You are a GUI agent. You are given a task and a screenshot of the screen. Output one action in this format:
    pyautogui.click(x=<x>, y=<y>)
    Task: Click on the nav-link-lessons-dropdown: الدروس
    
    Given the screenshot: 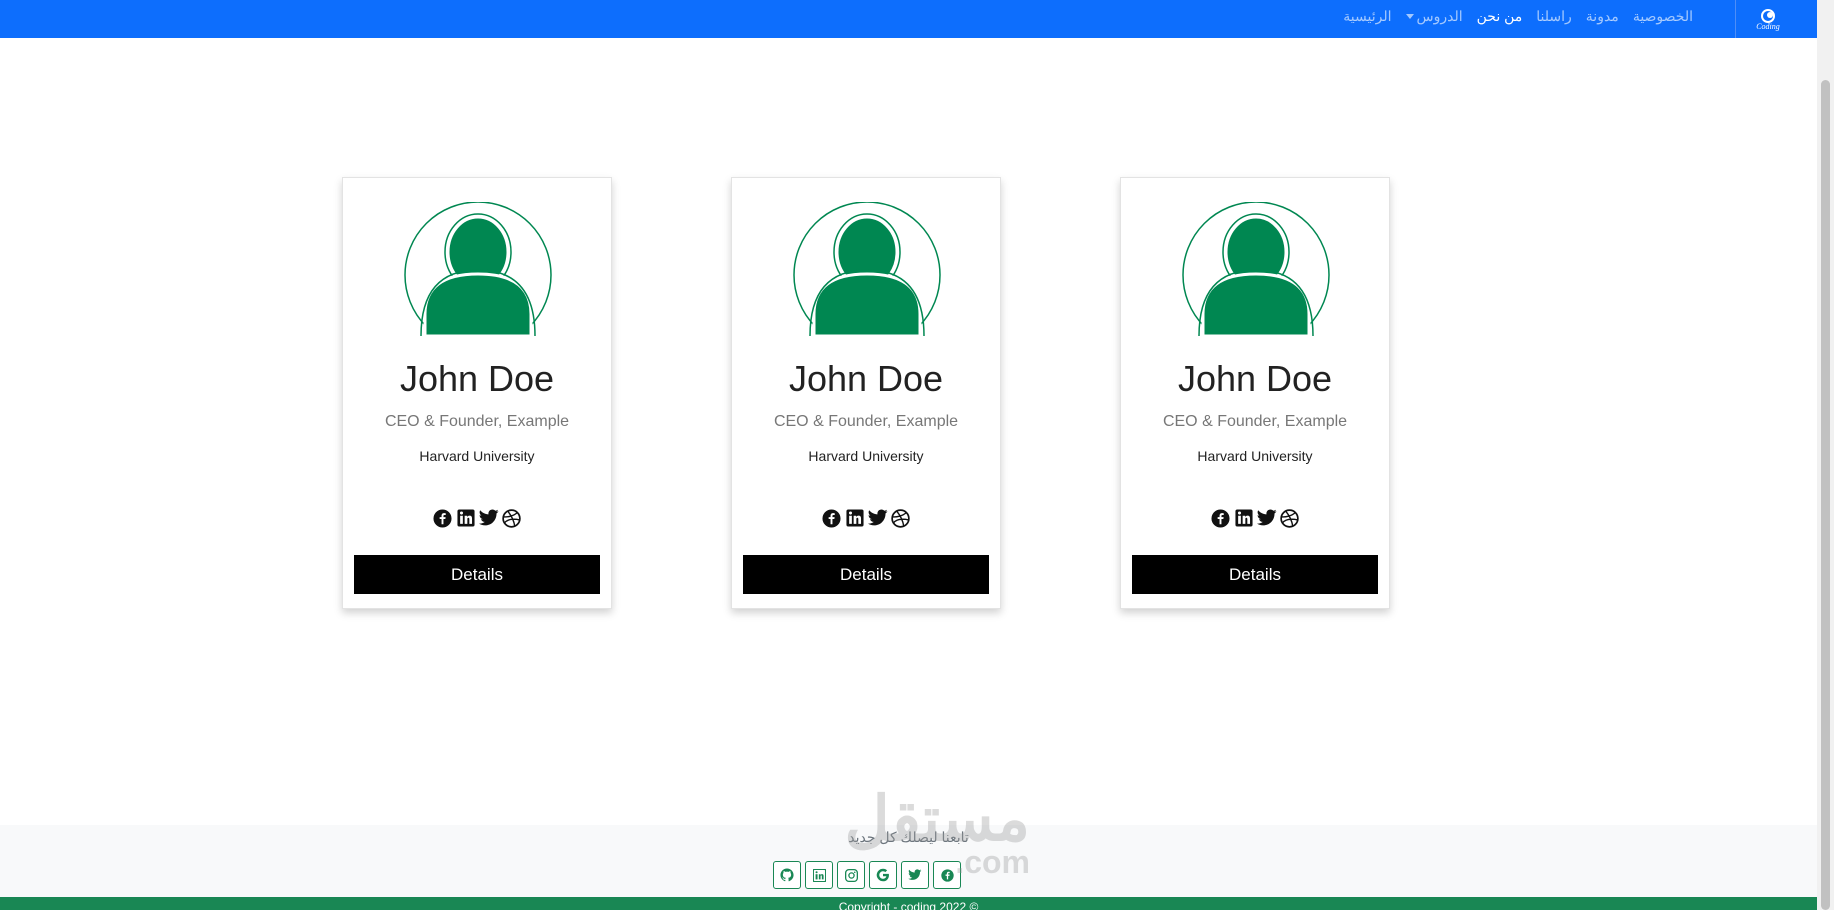 What is the action you would take?
    pyautogui.click(x=1434, y=16)
    